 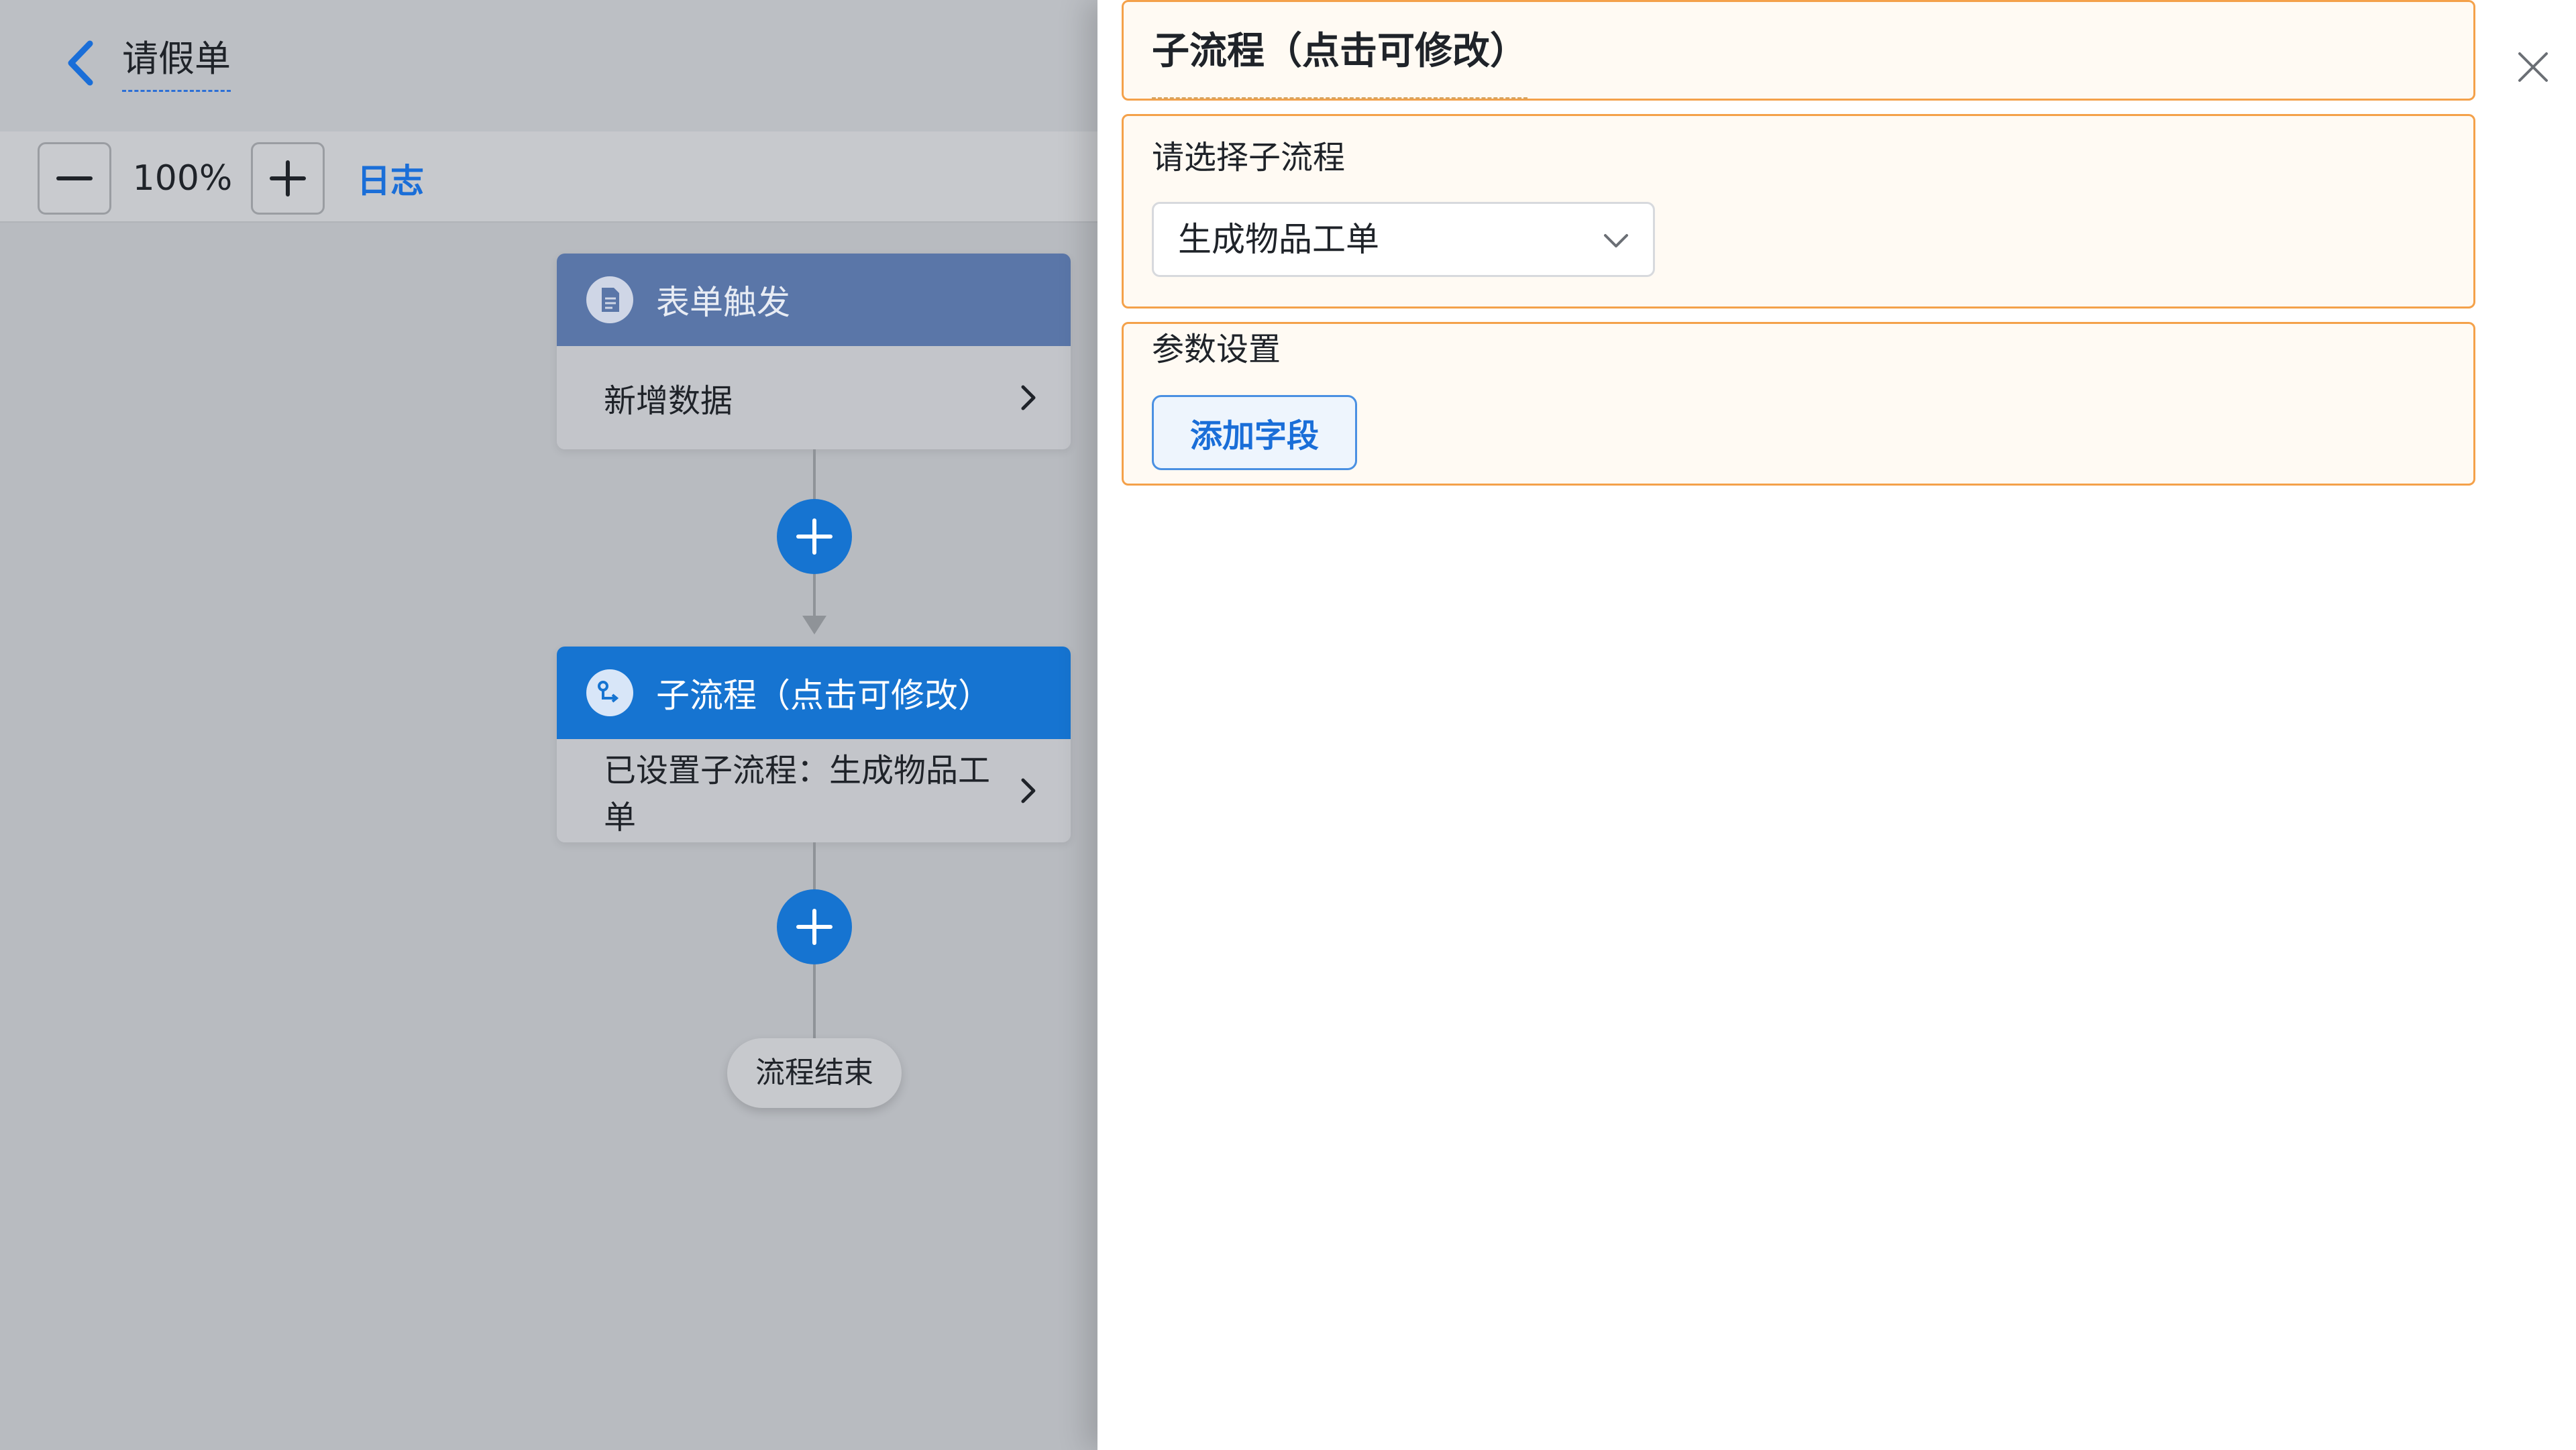 What do you see at coordinates (1339, 51) in the screenshot?
I see `panel-title: 子流程（点击可修改）` at bounding box center [1339, 51].